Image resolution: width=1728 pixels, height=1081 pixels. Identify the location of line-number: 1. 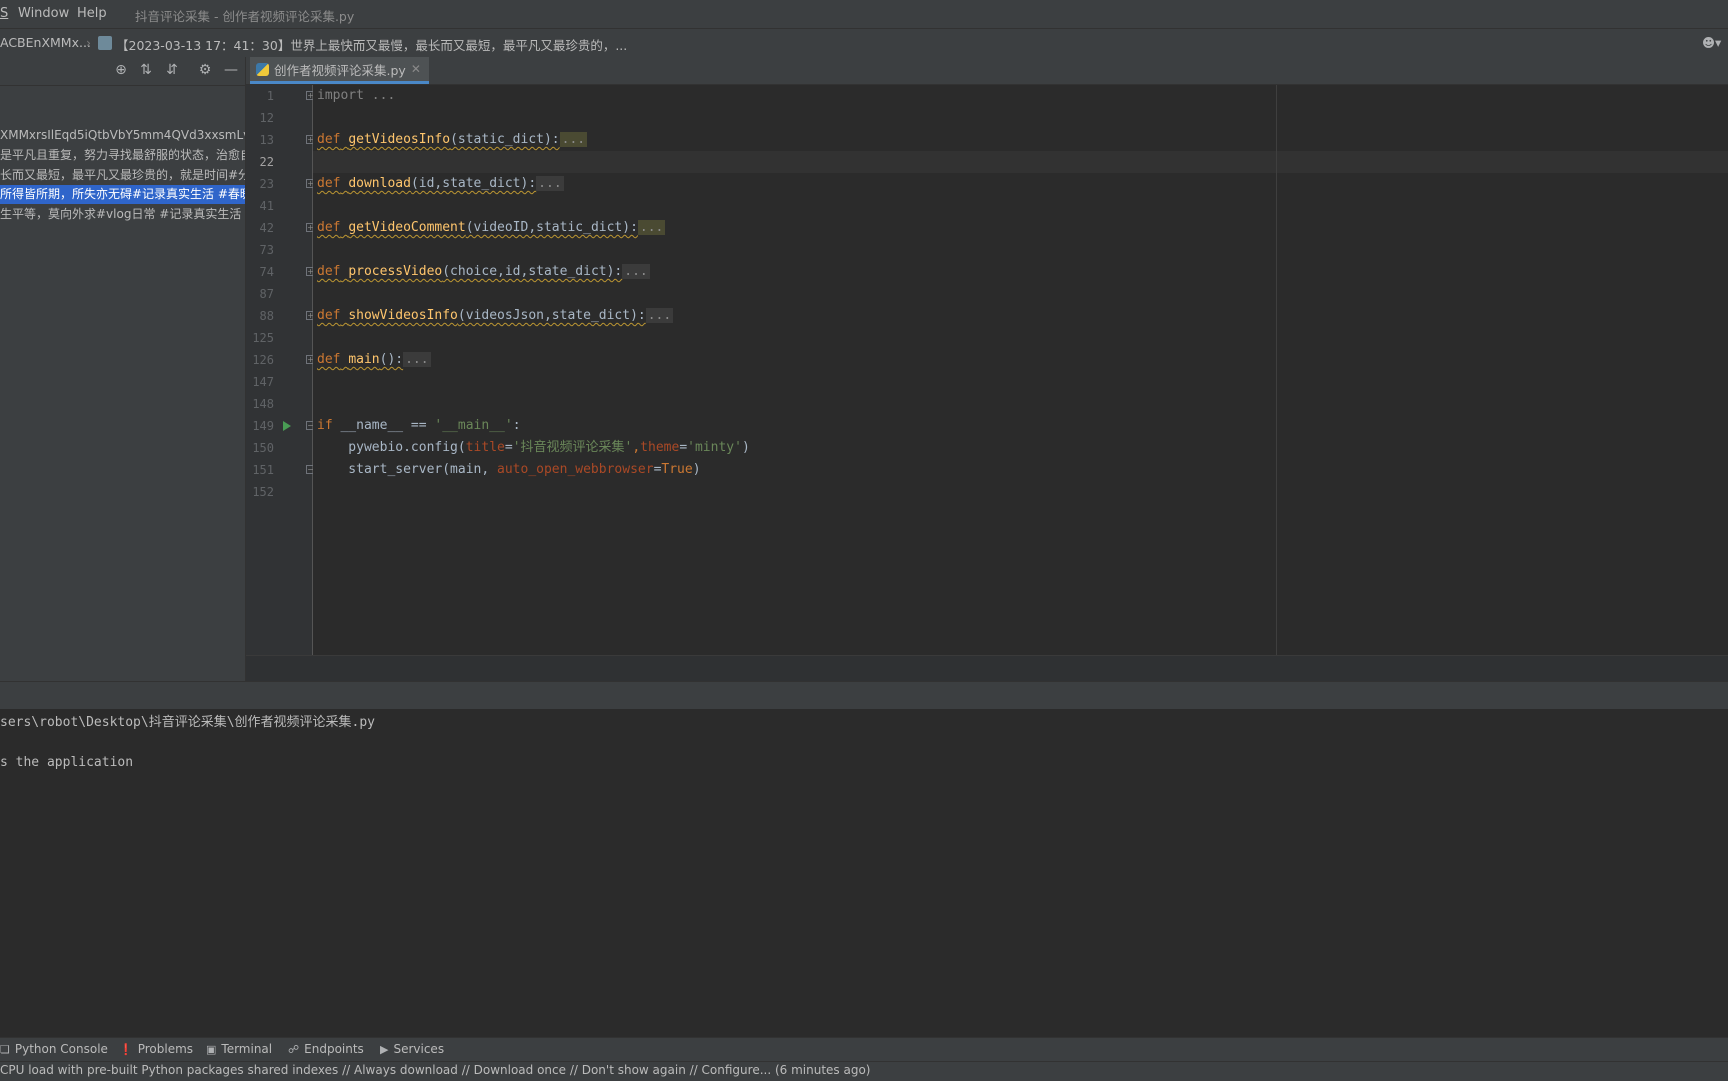
(270, 96).